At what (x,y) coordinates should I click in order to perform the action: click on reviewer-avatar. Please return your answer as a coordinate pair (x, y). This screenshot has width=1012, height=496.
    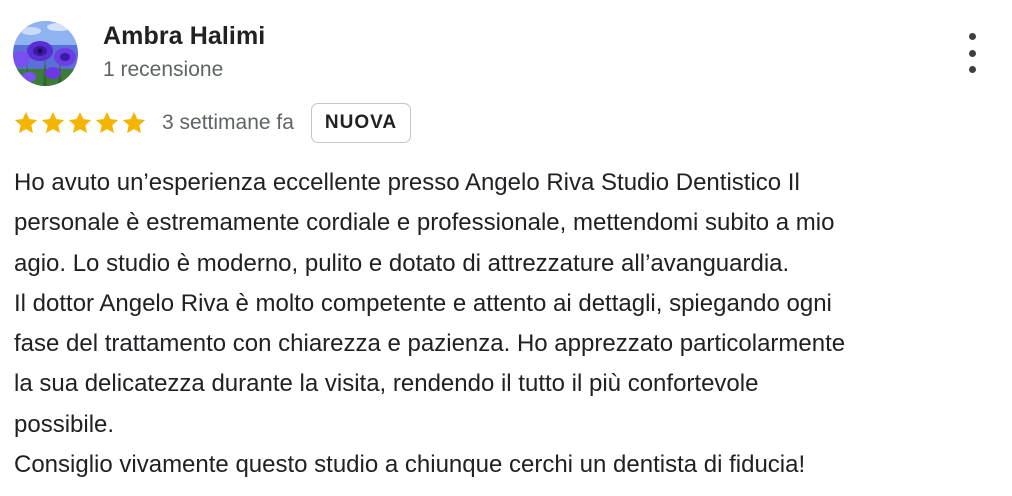
    Looking at the image, I should click on (45, 53).